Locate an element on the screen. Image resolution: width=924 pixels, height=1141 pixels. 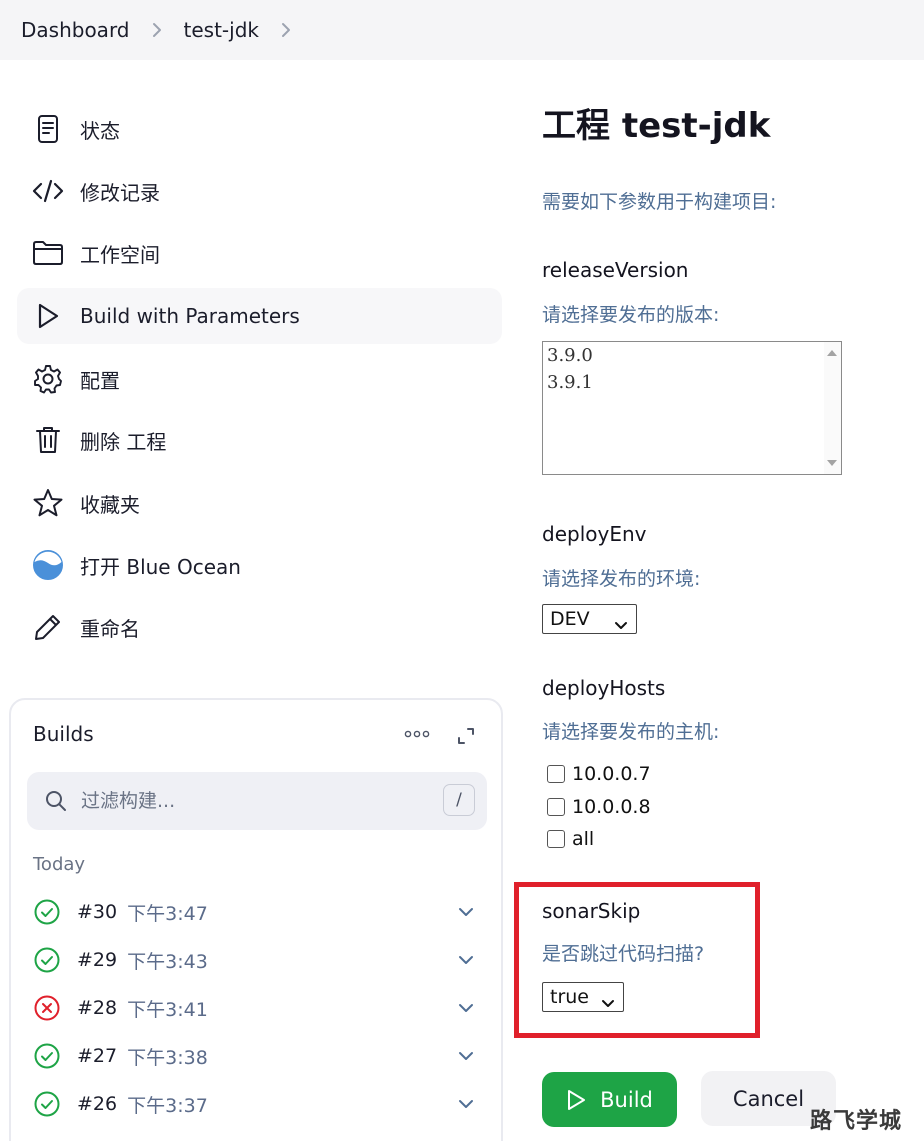
param-deploy-hosts-name: deployHosts is located at coordinates (604, 688).